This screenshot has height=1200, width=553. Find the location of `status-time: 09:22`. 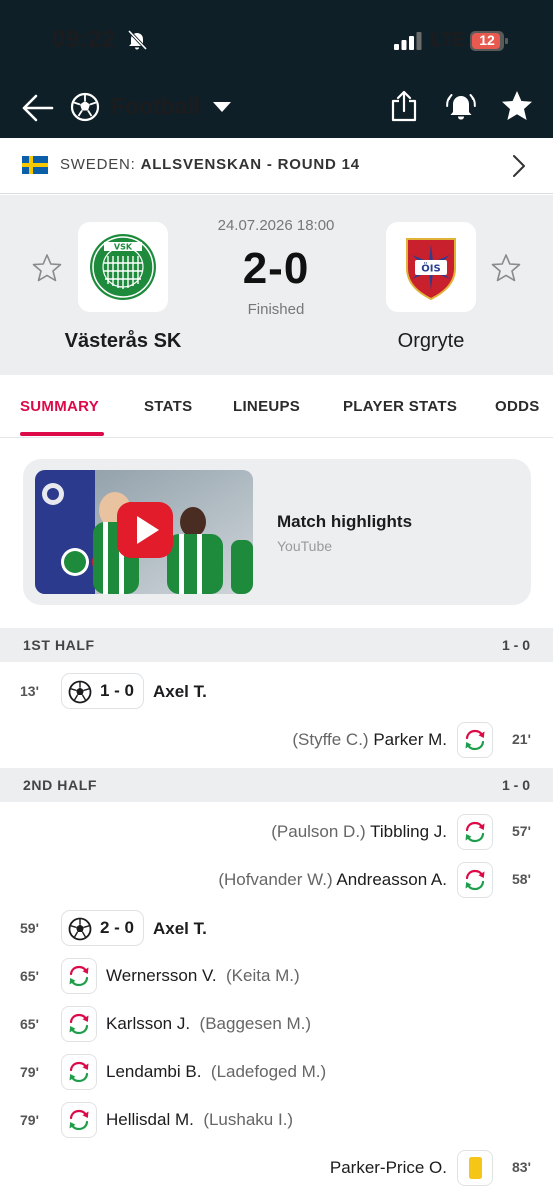

status-time: 09:22 is located at coordinates (84, 39).